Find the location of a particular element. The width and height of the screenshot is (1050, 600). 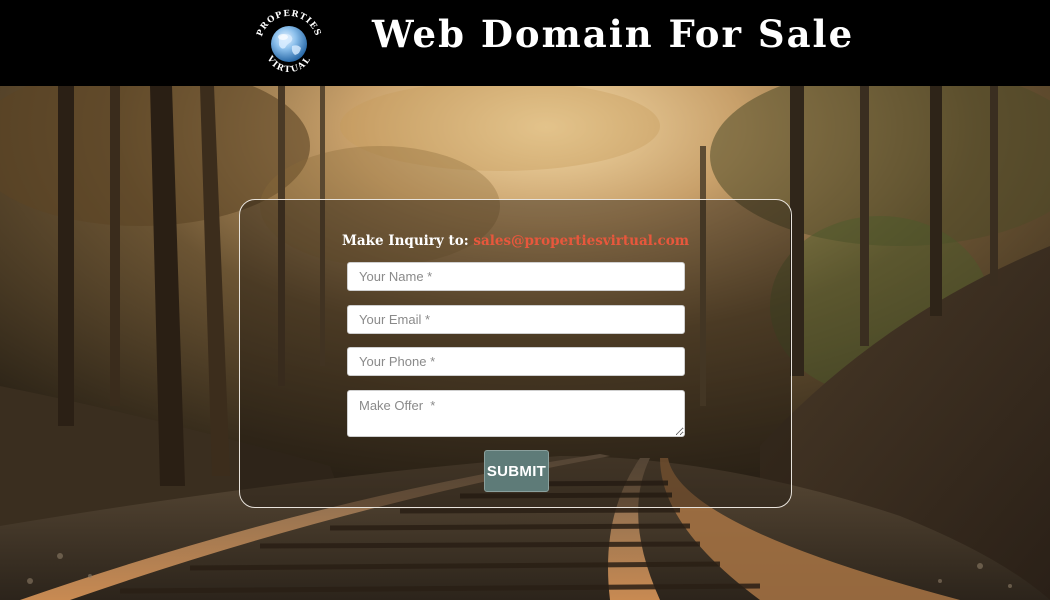

inquiry-email-link: sales@propertiesvirtual.com is located at coordinates (581, 241).